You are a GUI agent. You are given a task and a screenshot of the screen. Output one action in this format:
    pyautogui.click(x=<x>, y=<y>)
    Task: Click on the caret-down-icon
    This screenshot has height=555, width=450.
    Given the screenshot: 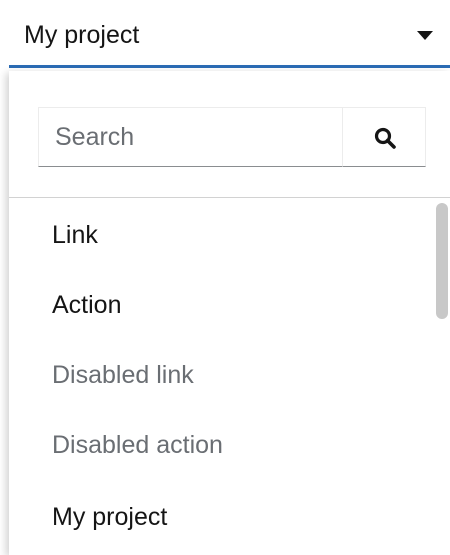 What is the action you would take?
    pyautogui.click(x=425, y=35)
    